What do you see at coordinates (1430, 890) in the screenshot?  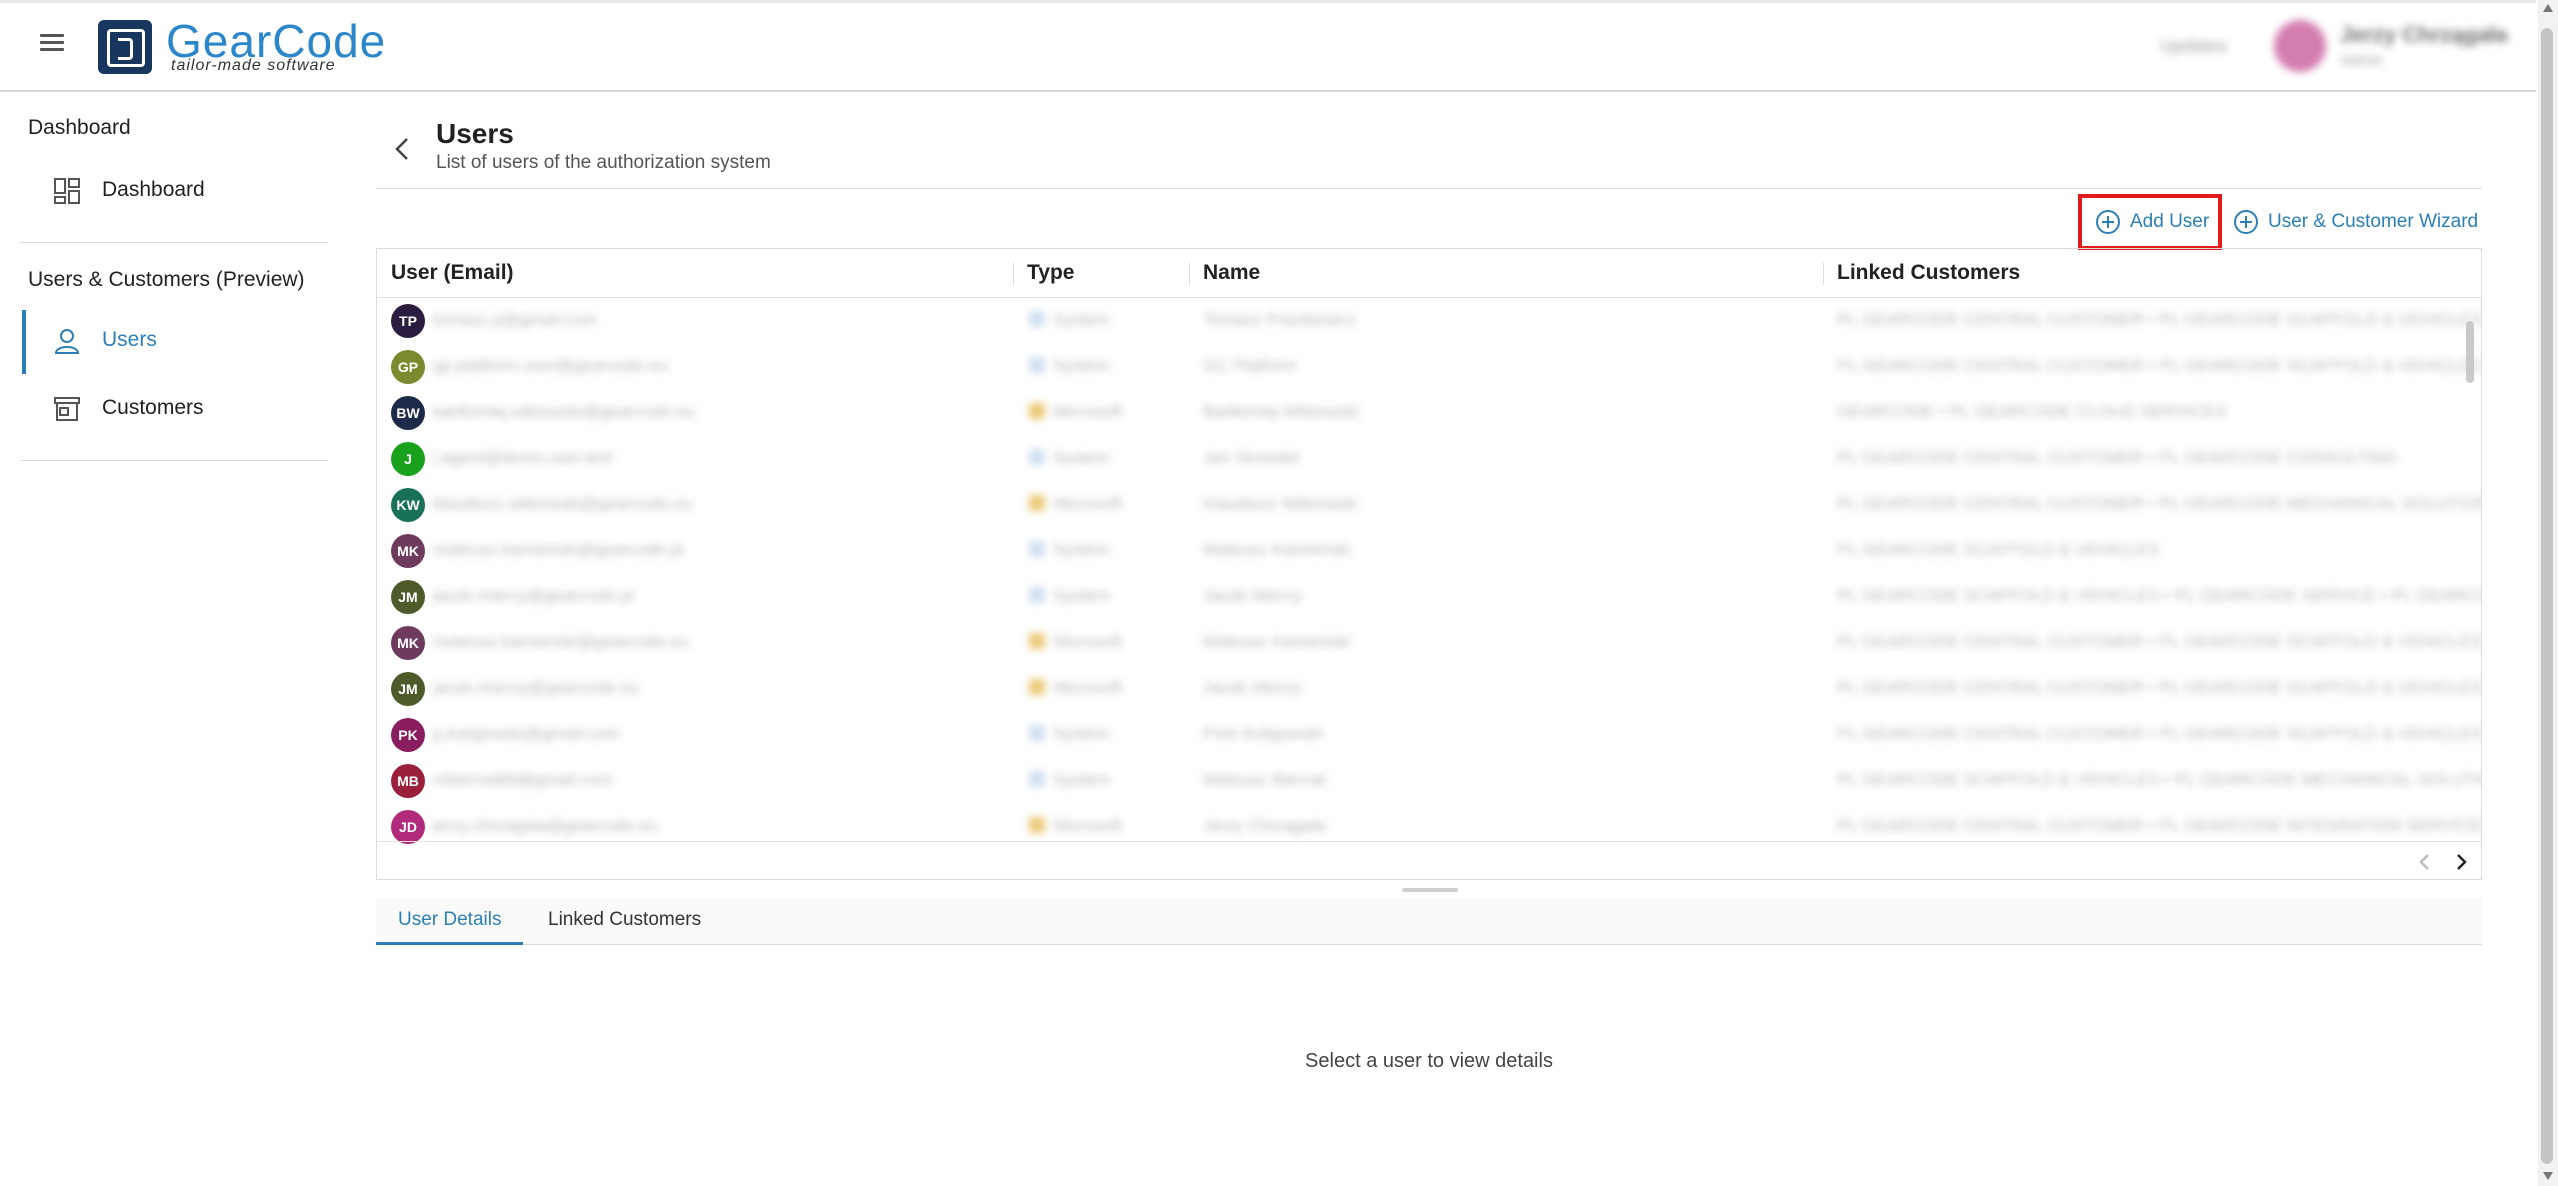 I see `panel-resize-handle` at bounding box center [1430, 890].